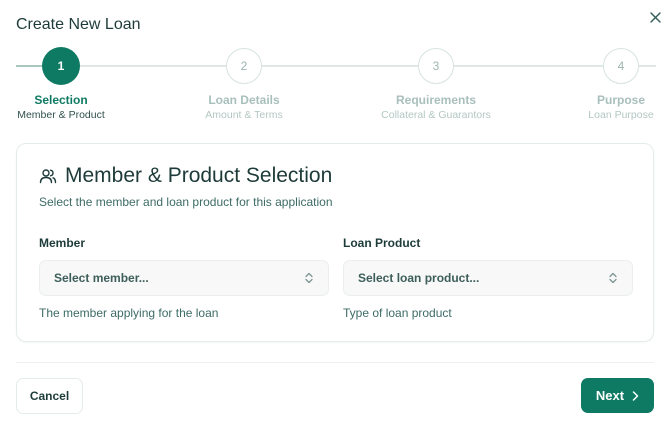  Describe the element at coordinates (436, 100) in the screenshot. I see `step-3-label: Requirements` at that location.